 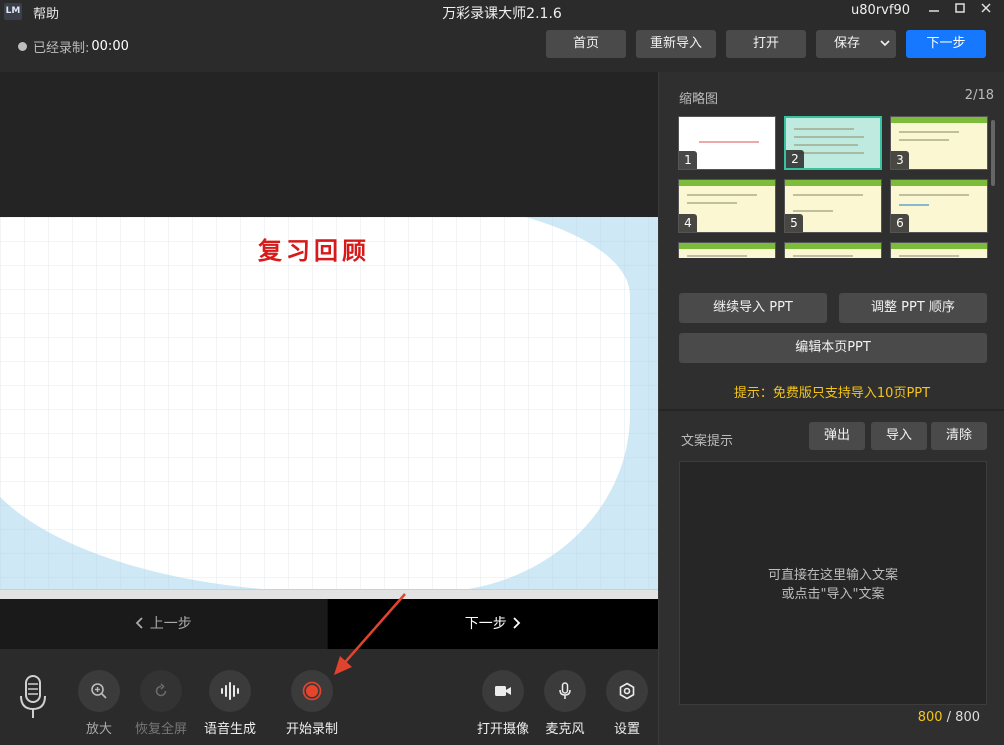 I want to click on prev-slide-label: 上一步, so click(x=170, y=624).